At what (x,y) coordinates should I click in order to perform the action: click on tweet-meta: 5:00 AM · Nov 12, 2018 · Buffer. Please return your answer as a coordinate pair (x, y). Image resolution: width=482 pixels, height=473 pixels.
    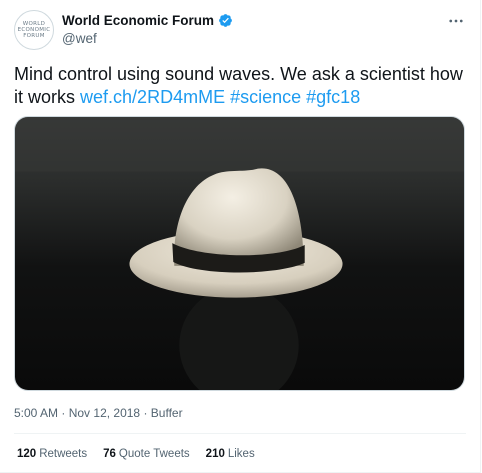
    Looking at the image, I should click on (98, 413).